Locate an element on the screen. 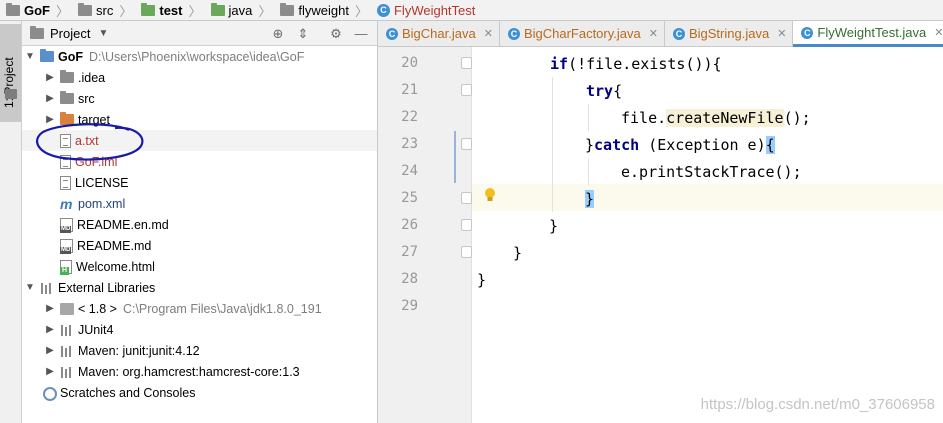 The height and width of the screenshot is (423, 943). tree-item-scratches: Scratches and Consoles is located at coordinates (199, 392).